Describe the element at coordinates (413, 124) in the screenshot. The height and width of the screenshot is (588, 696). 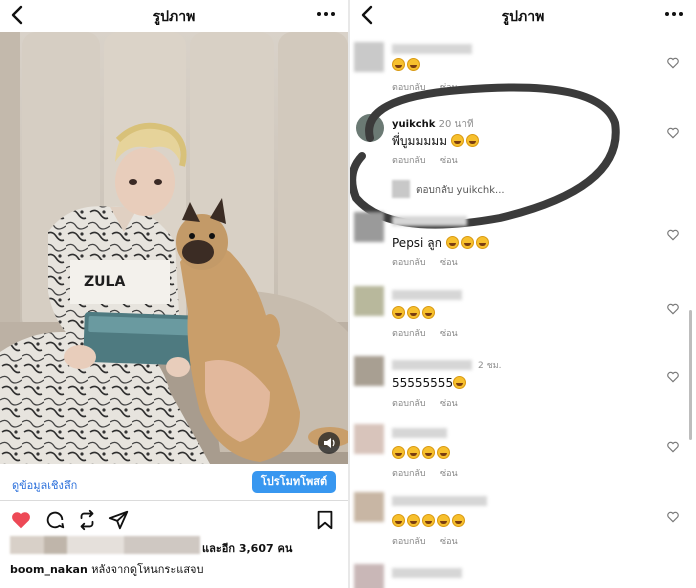
I see `comment-username: yuikchk` at that location.